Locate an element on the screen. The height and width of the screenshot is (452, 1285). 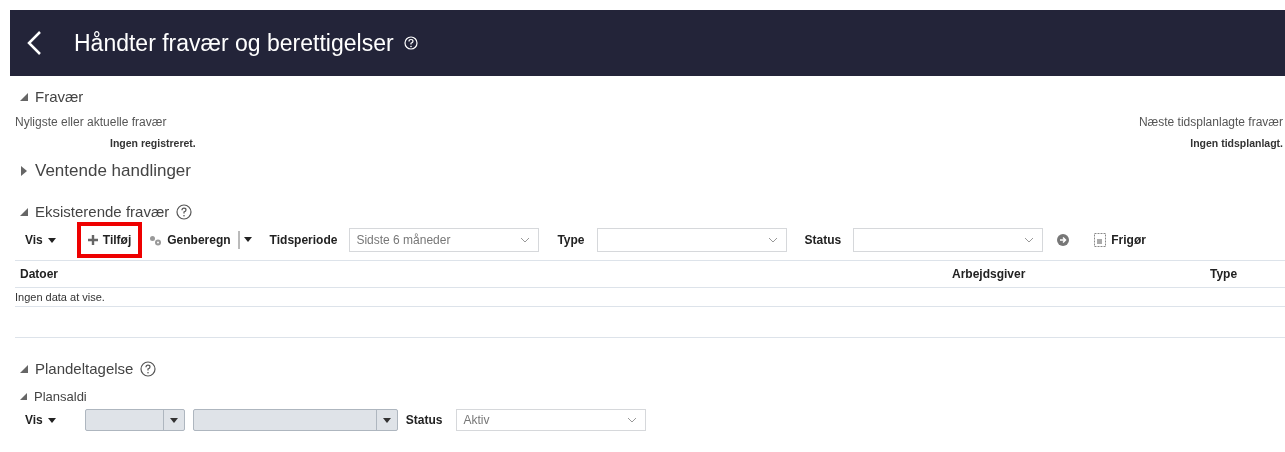
column-header: Datoer is located at coordinates (39, 274).